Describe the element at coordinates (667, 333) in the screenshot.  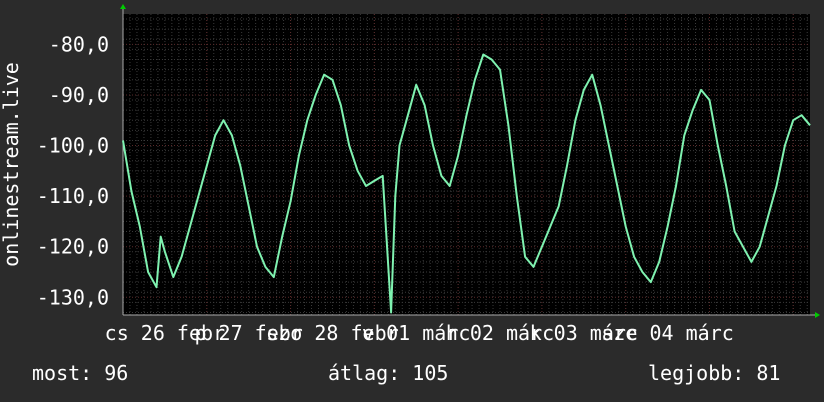
I see `x-tick-label: sze 04 márc` at that location.